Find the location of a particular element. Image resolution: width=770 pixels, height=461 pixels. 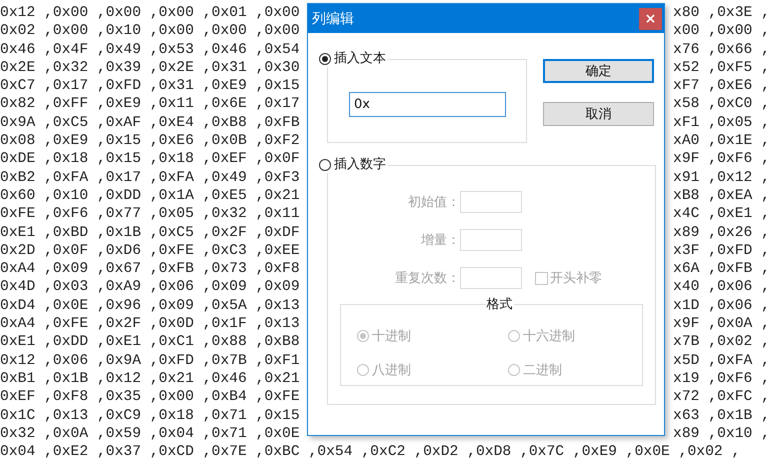

code-line: x58 ,0xC0 , is located at coordinates (721, 104).